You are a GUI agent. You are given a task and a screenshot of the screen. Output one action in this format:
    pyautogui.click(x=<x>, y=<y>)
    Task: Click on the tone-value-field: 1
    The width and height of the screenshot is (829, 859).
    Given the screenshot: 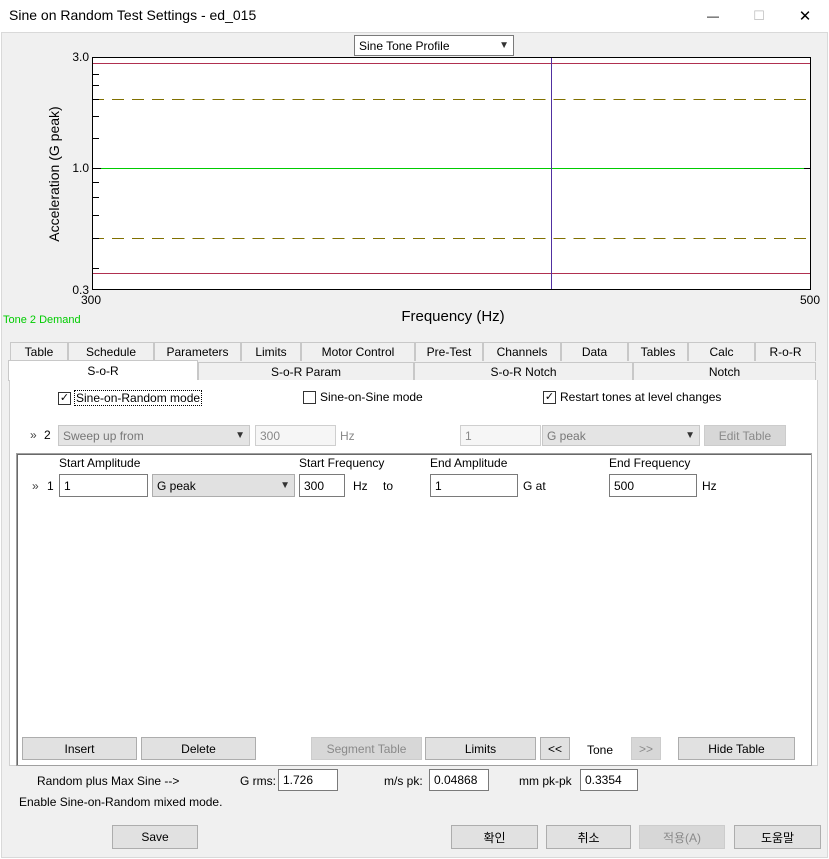 What is the action you would take?
    pyautogui.click(x=500, y=435)
    